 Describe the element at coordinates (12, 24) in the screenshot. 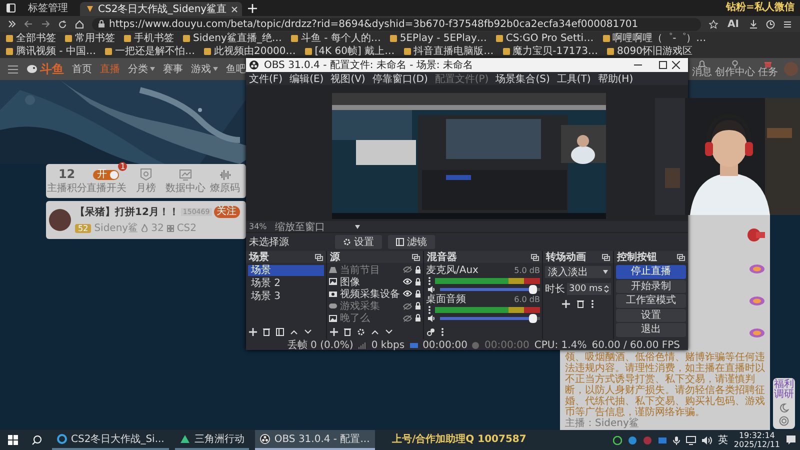

I see `chevrons-icon` at that location.